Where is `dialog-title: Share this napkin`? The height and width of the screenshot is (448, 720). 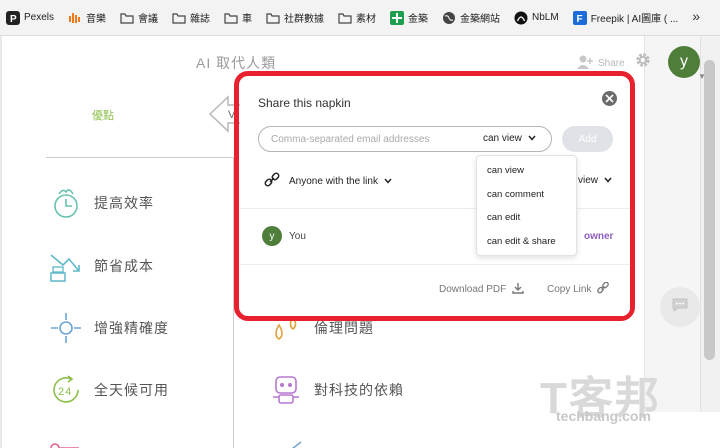 dialog-title: Share this napkin is located at coordinates (304, 103).